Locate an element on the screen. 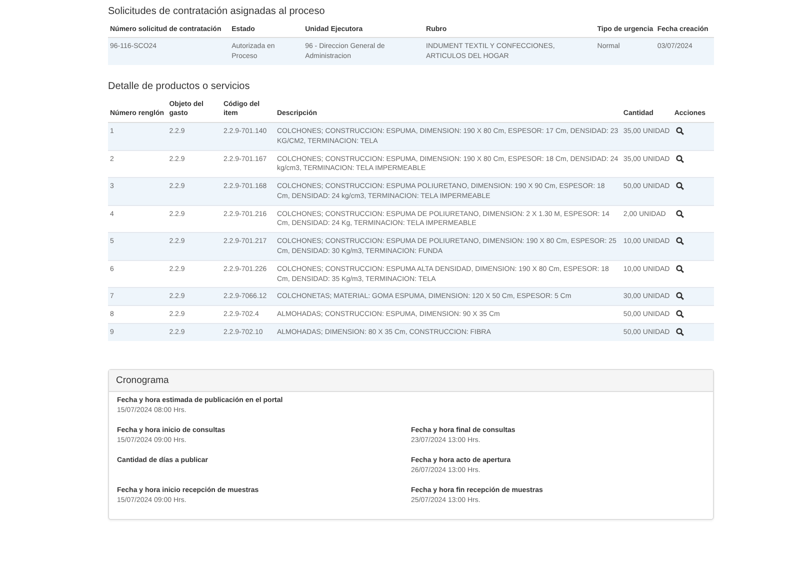 The height and width of the screenshot is (579, 800). panel-title: Cronograma is located at coordinates (411, 381).